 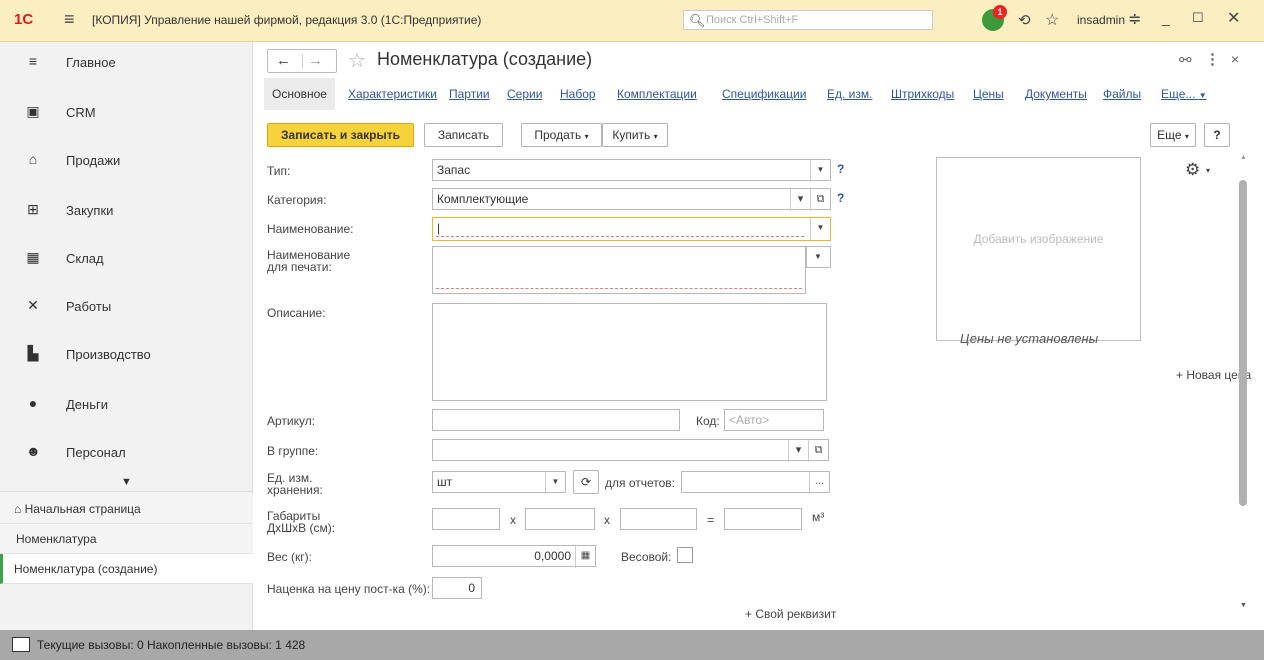 What do you see at coordinates (764, 94) in the screenshot?
I see `tab-specifications: Спецификации` at bounding box center [764, 94].